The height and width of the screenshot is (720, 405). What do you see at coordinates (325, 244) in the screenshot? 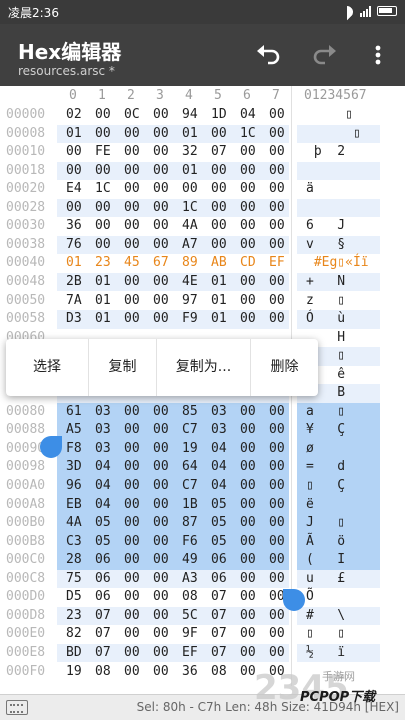
I see `ascii-text: v §` at bounding box center [325, 244].